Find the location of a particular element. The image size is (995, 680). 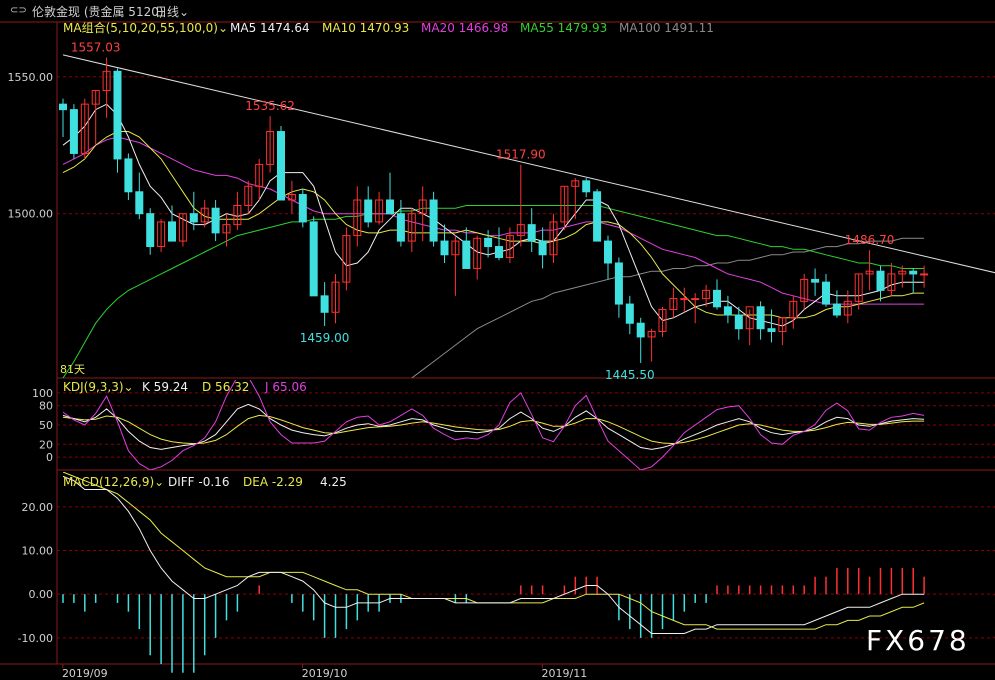

price-annotation: 1517.90 is located at coordinates (521, 155).